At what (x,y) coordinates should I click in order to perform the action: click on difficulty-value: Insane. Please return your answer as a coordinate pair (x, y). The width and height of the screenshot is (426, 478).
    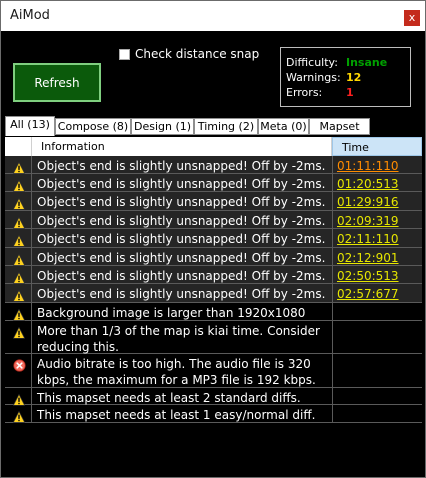
    Looking at the image, I should click on (367, 62).